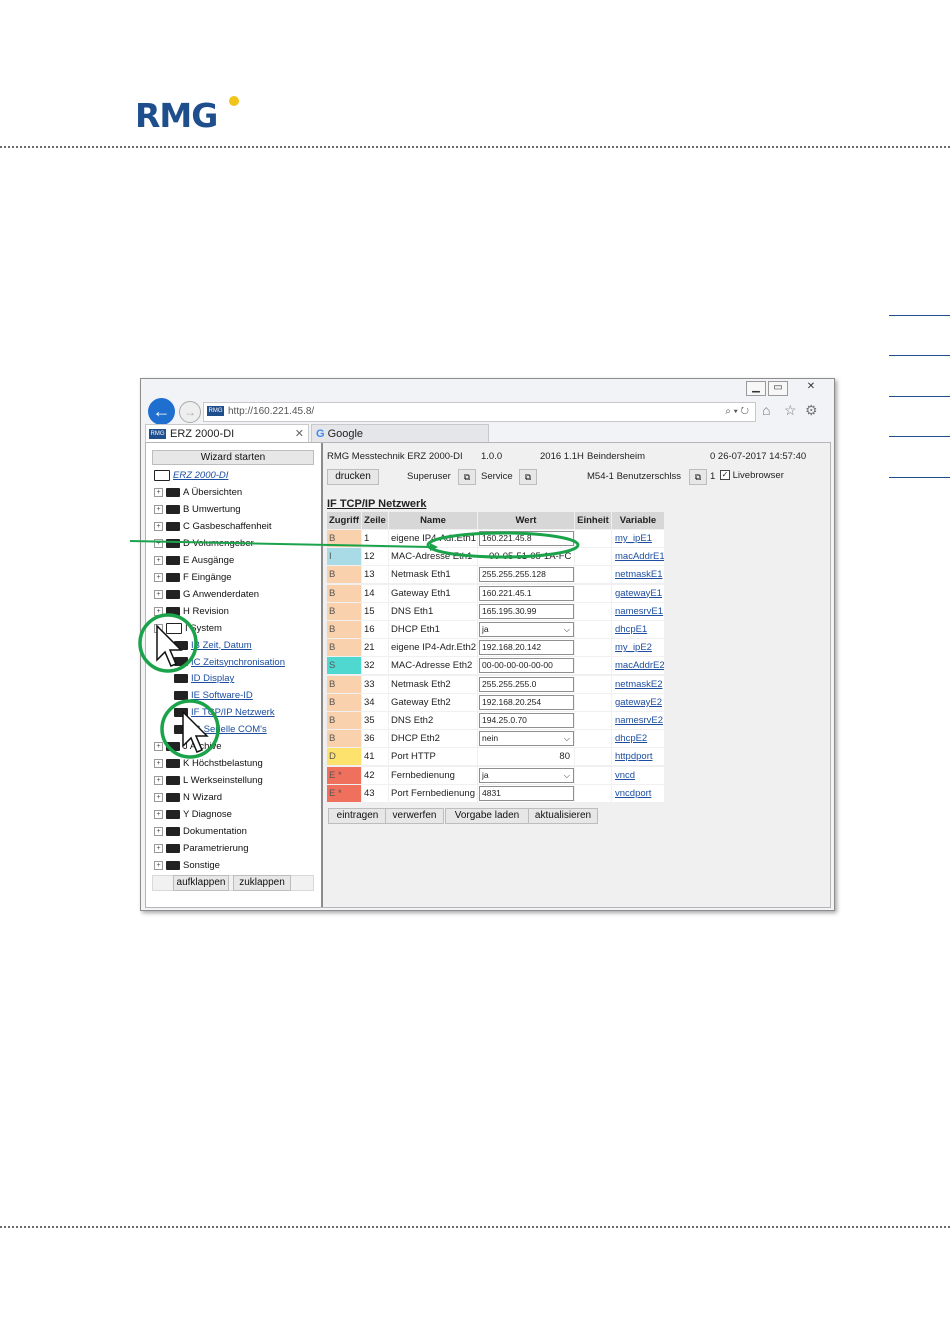  Describe the element at coordinates (638, 757) in the screenshot. I see `variable-link: httpdport` at that location.